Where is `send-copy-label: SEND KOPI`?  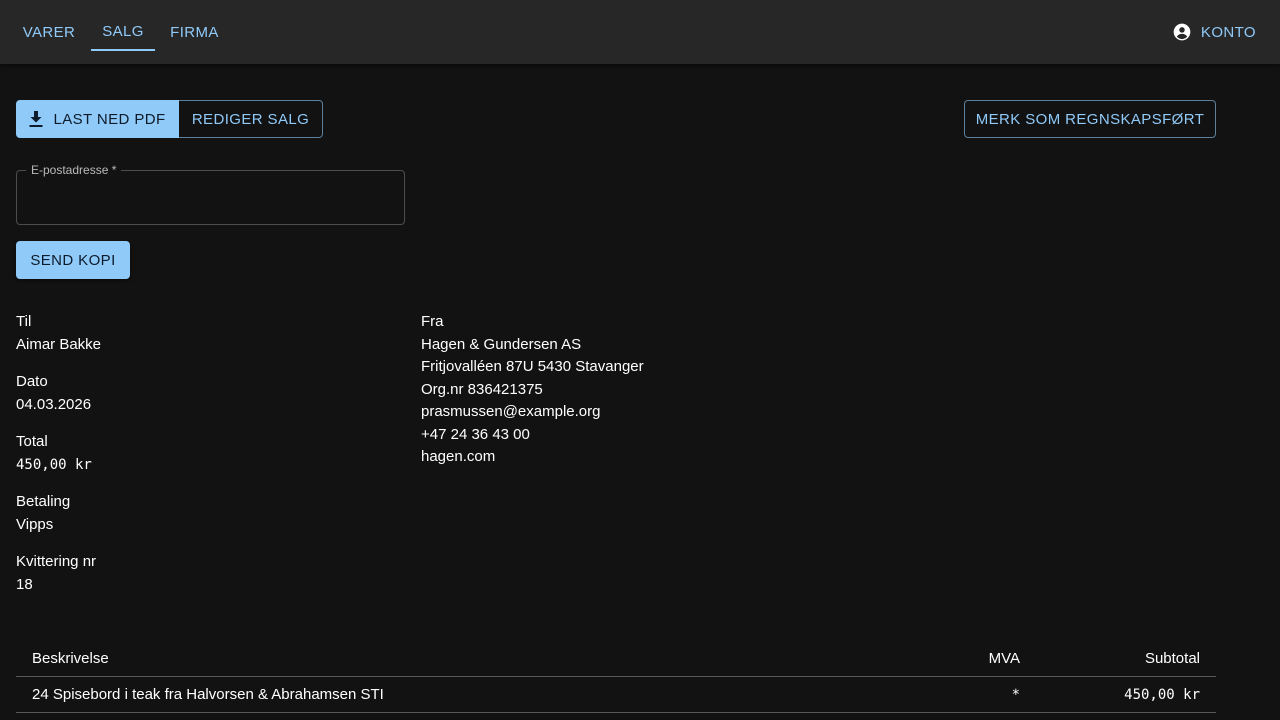 send-copy-label: SEND KOPI is located at coordinates (73, 260).